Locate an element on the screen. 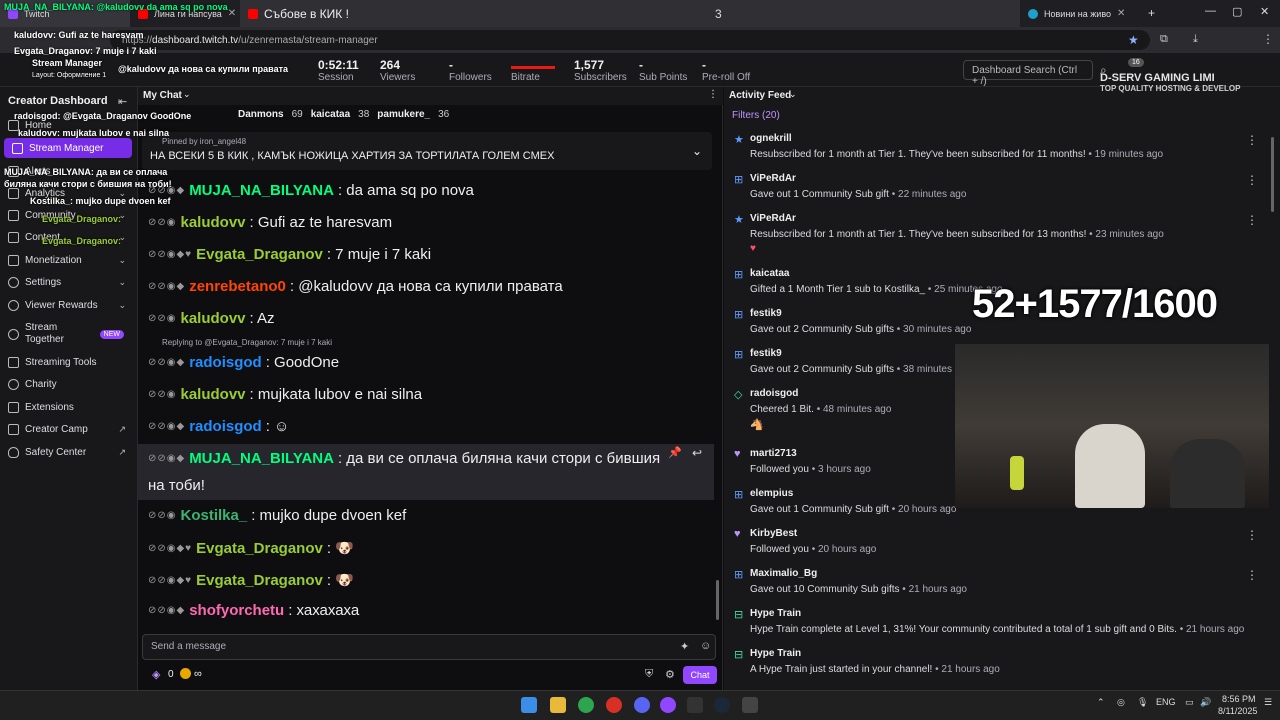 The image size is (1280, 720). chat-message: ⊘⊘◉ Kostilka_: mujko dupe dvoen kef is located at coordinates (277, 515).